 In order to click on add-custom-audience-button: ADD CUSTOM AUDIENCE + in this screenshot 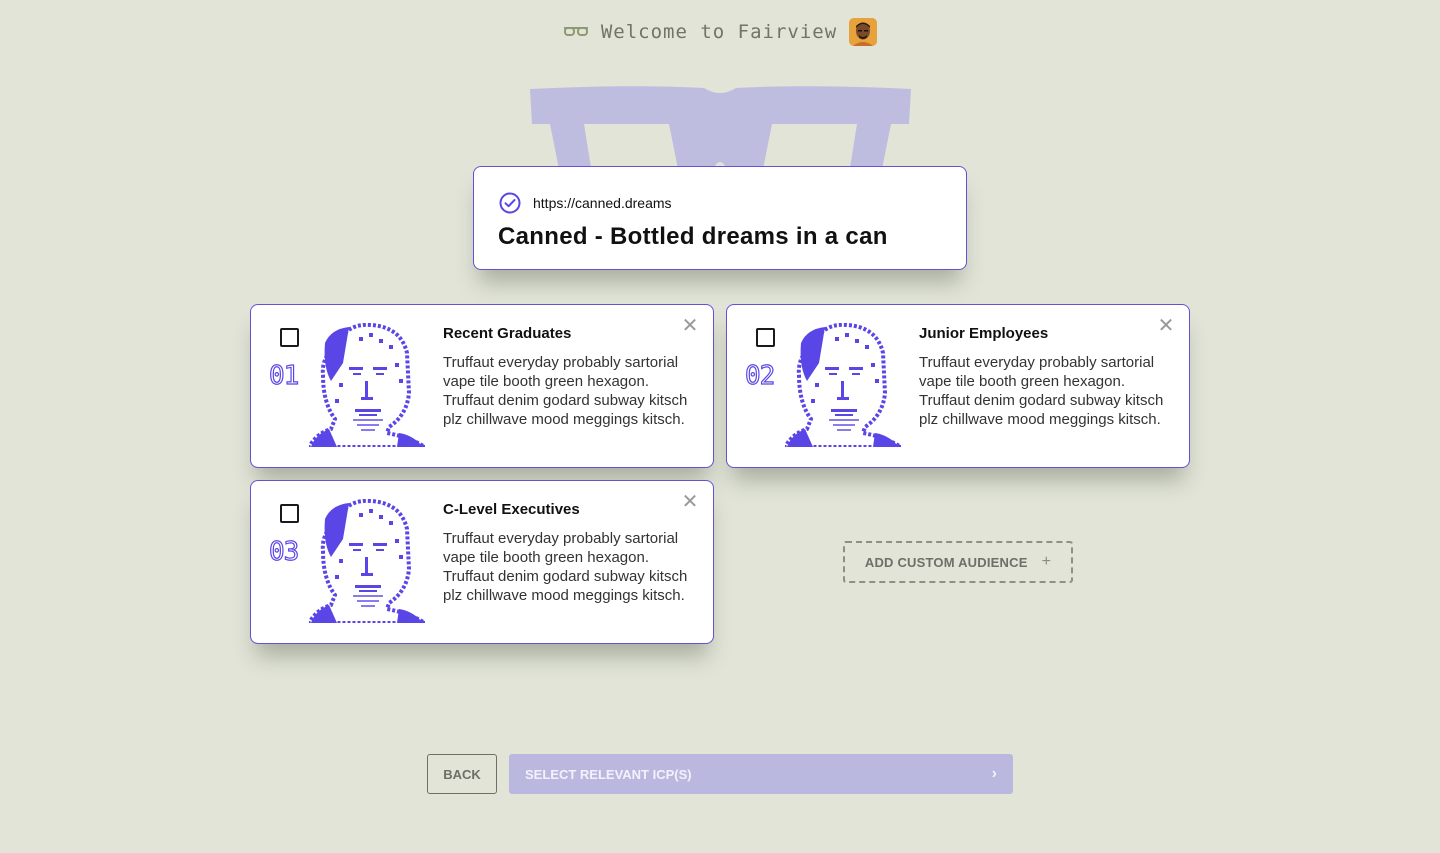, I will do `click(958, 562)`.